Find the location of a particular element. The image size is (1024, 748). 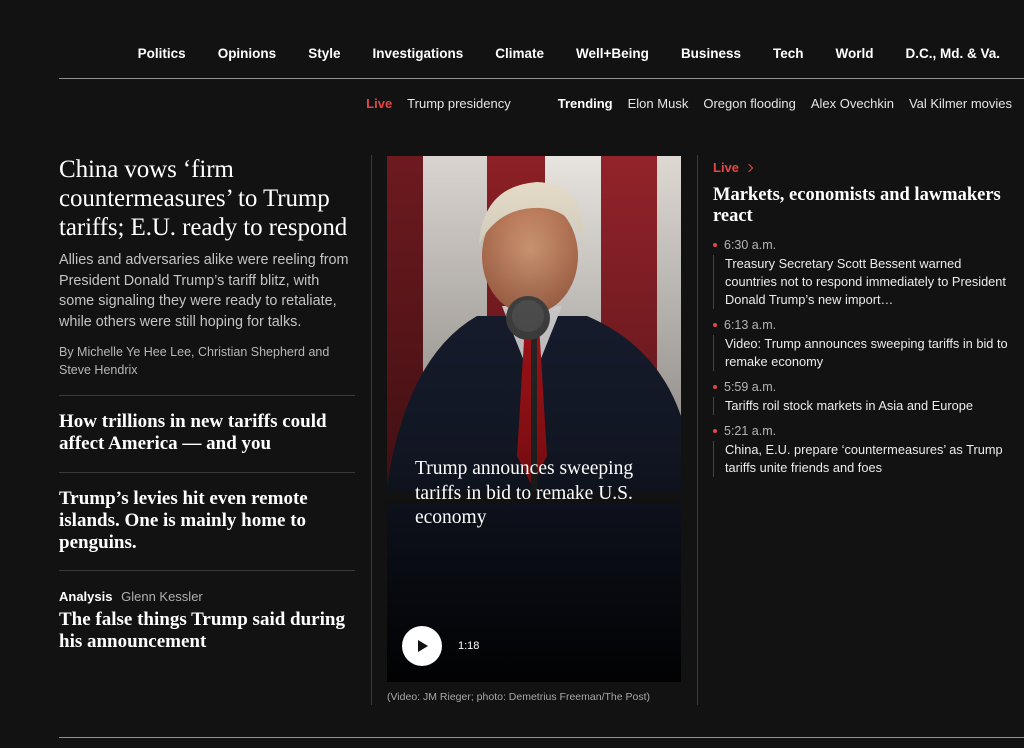

live-link-label: Live is located at coordinates (726, 167).